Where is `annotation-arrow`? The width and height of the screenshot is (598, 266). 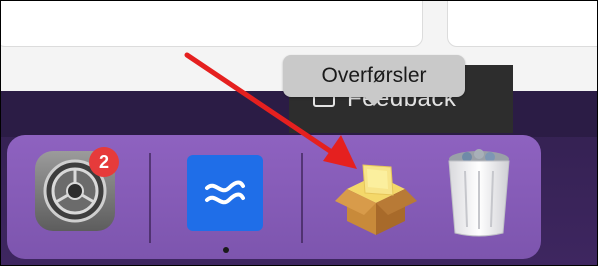
annotation-arrow is located at coordinates (270, 110).